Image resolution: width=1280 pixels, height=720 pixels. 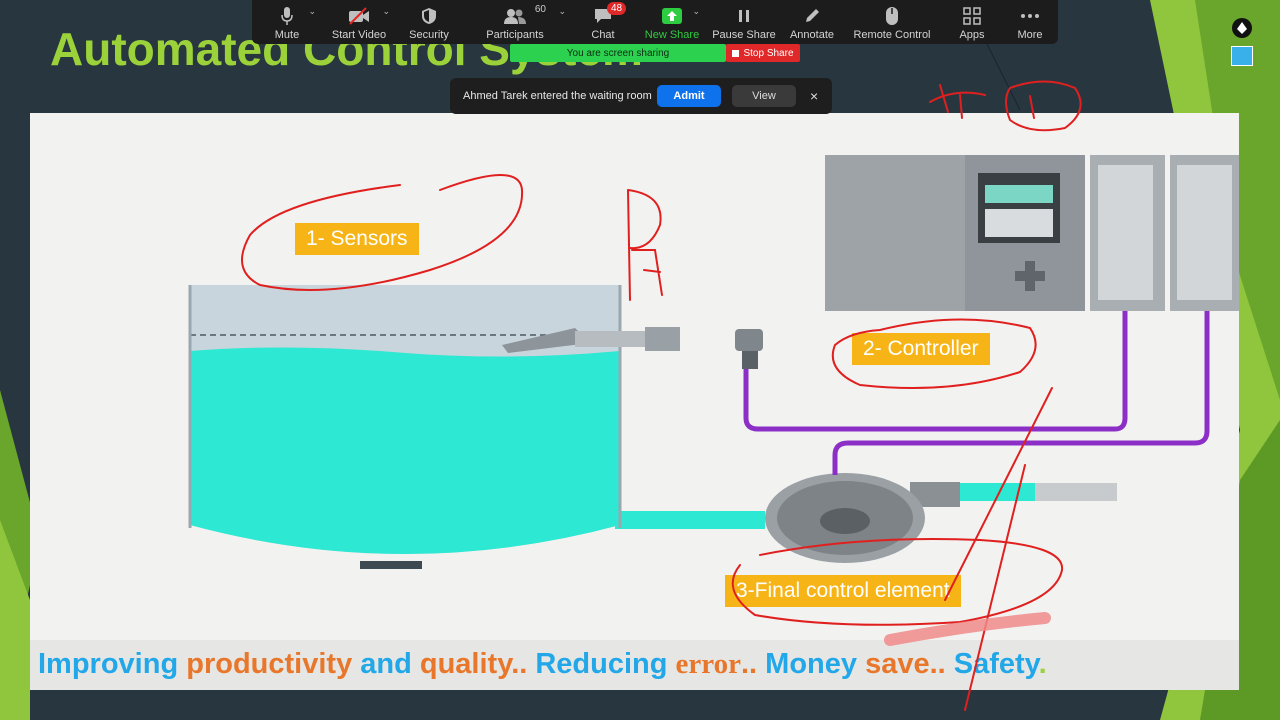 I want to click on participants-button: Participants ⌄ 60, so click(x=515, y=22).